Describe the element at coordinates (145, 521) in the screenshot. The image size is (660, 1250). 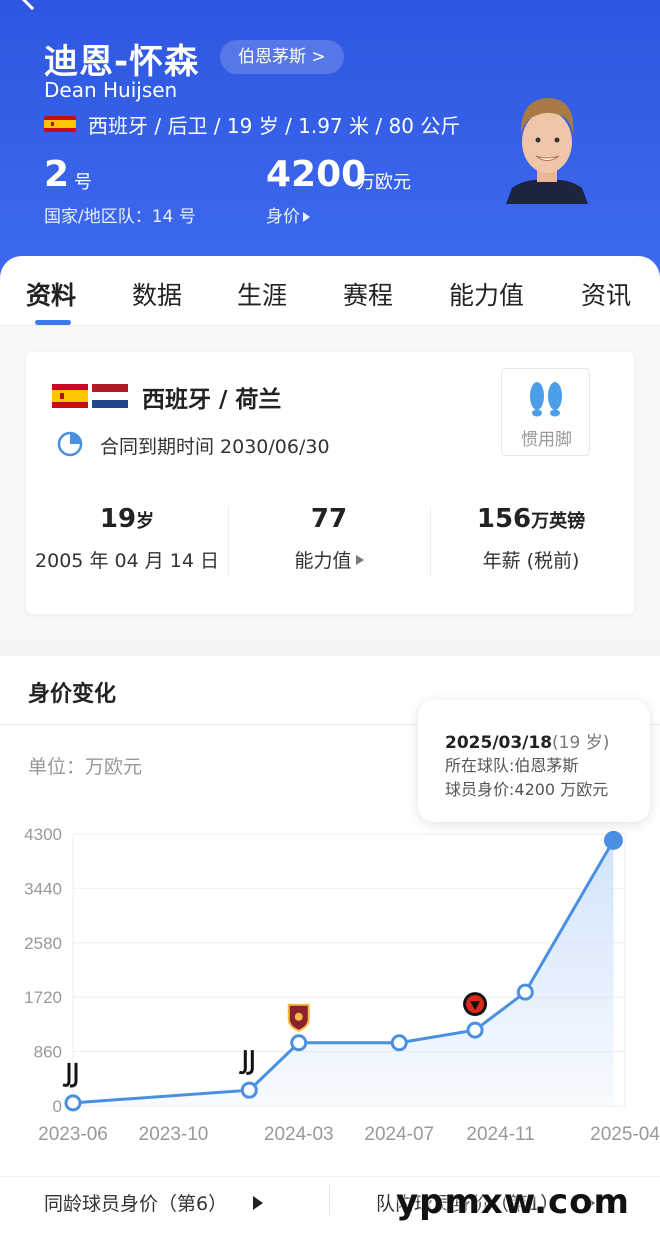
I see `age-unit: 岁` at that location.